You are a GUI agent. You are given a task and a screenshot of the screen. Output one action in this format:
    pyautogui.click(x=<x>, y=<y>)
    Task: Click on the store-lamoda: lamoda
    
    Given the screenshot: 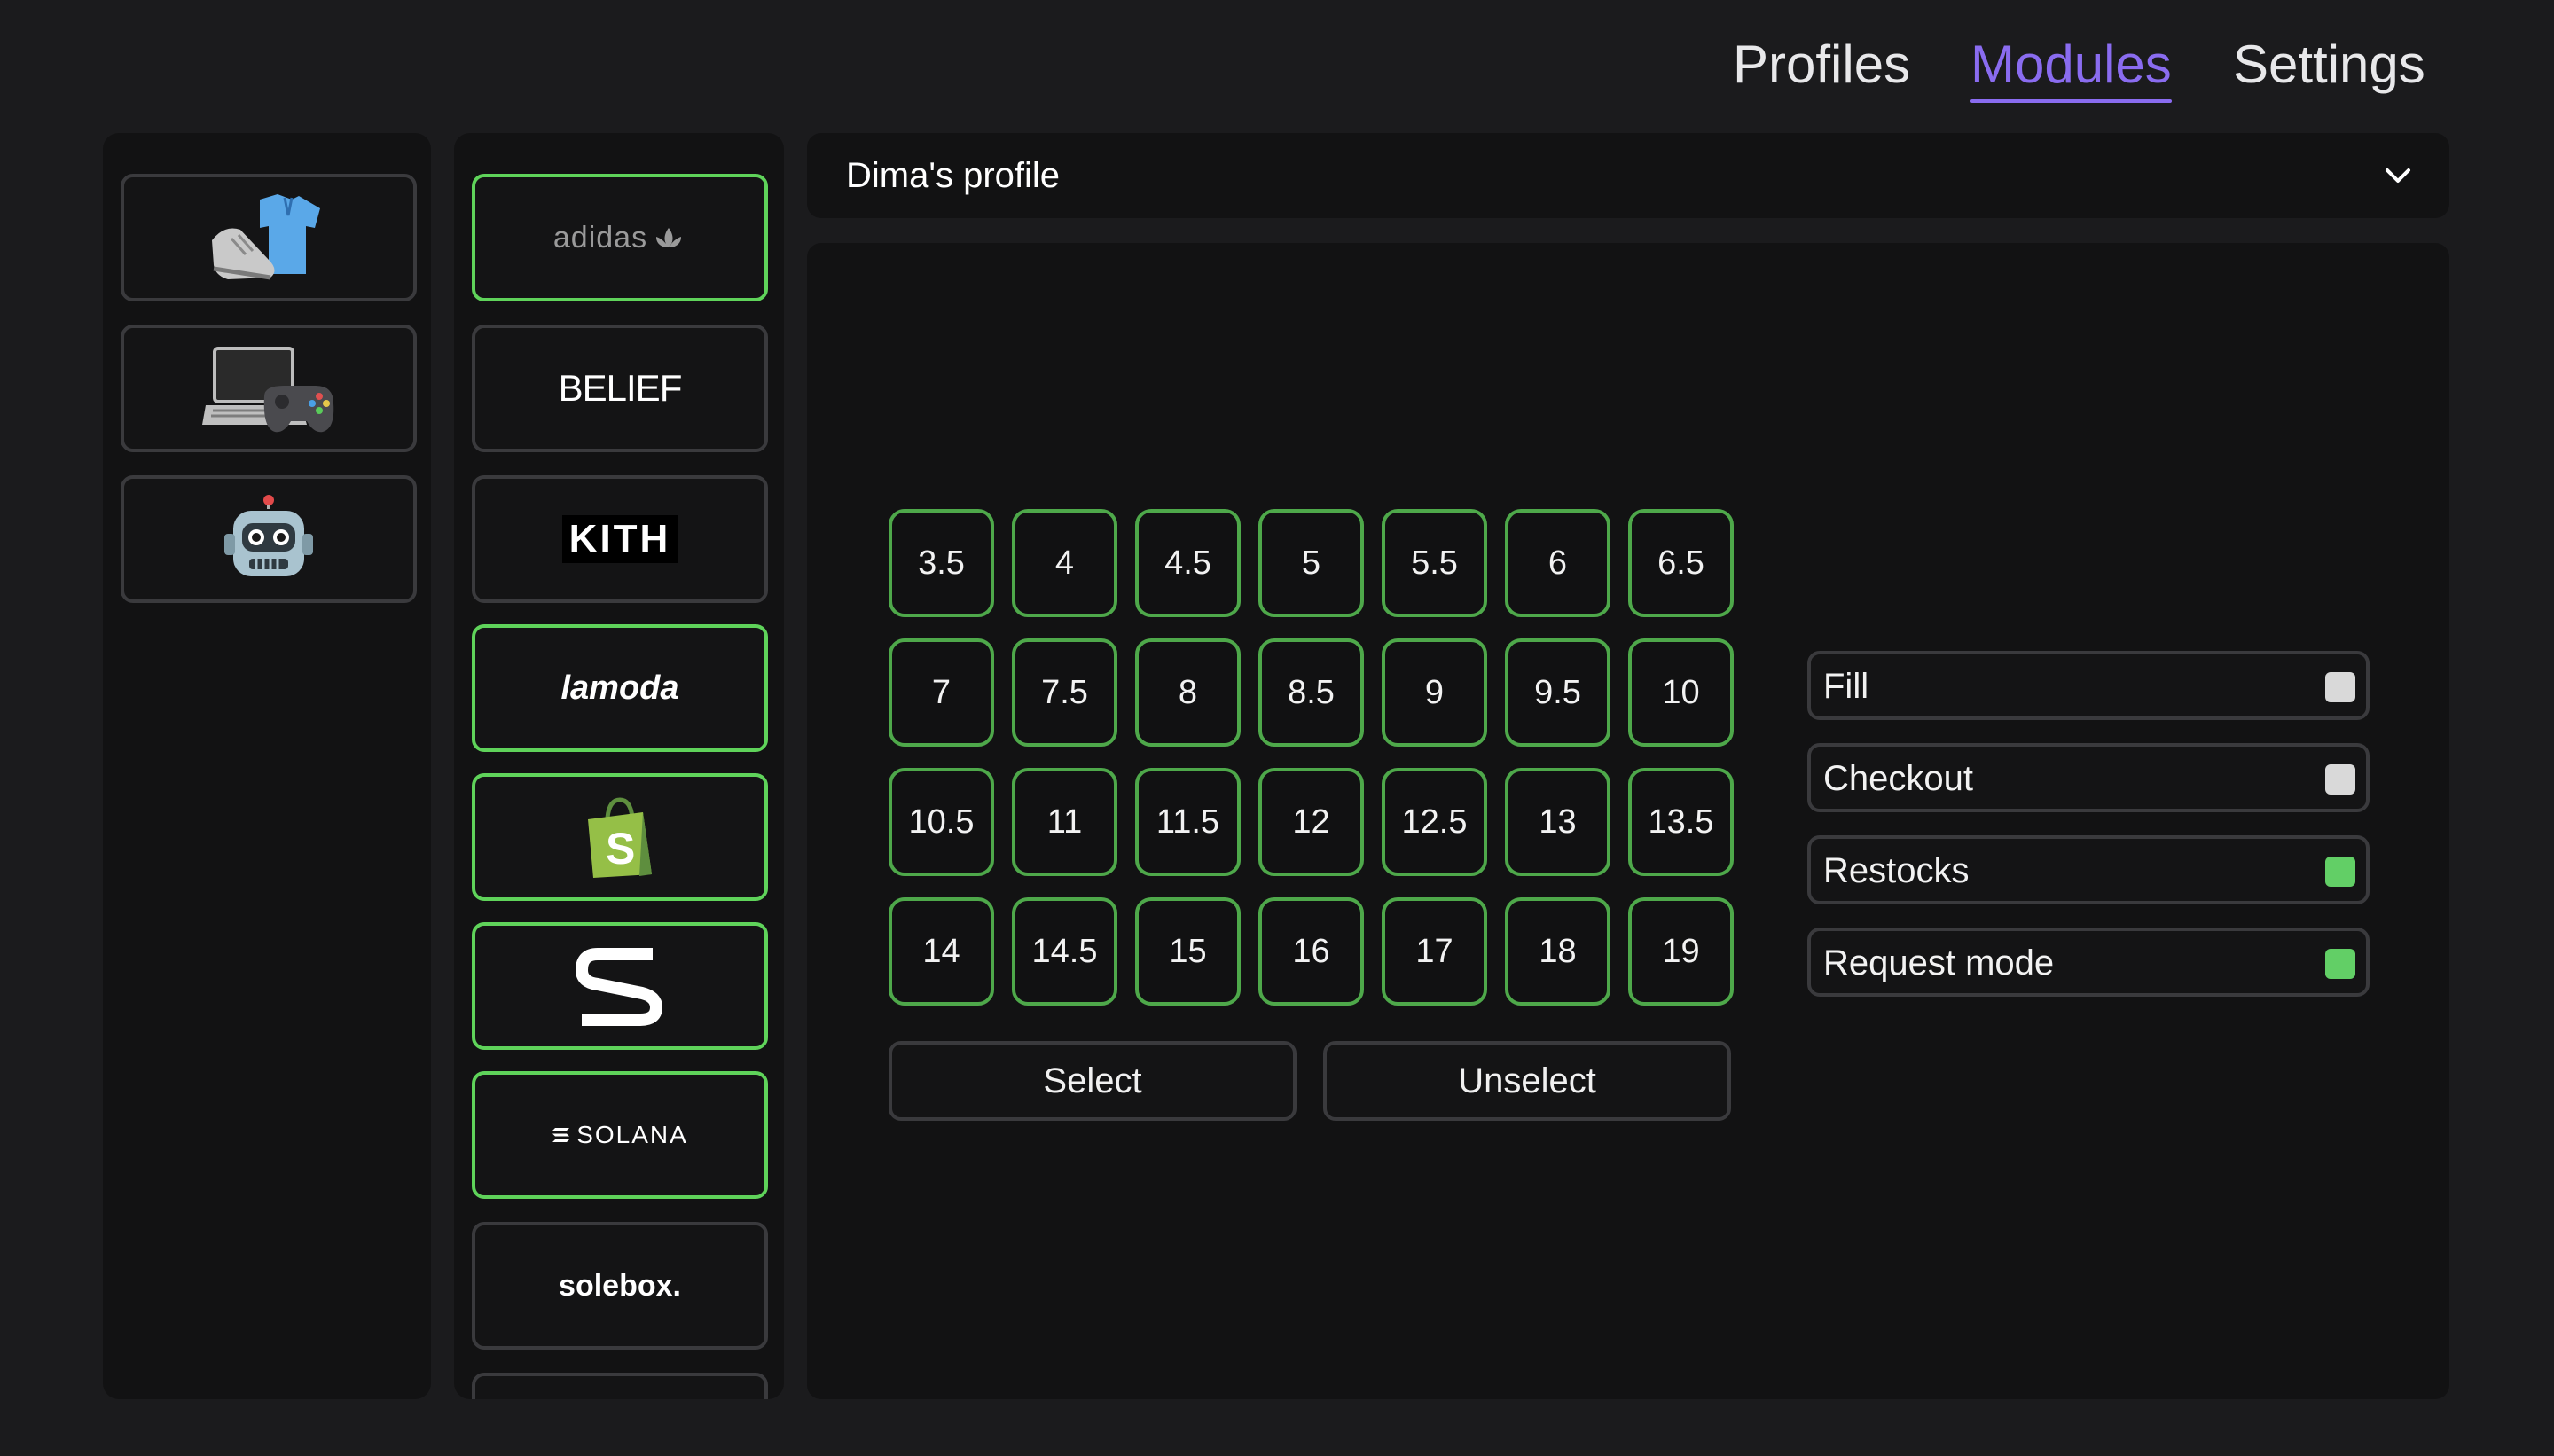 What is the action you would take?
    pyautogui.click(x=620, y=688)
    